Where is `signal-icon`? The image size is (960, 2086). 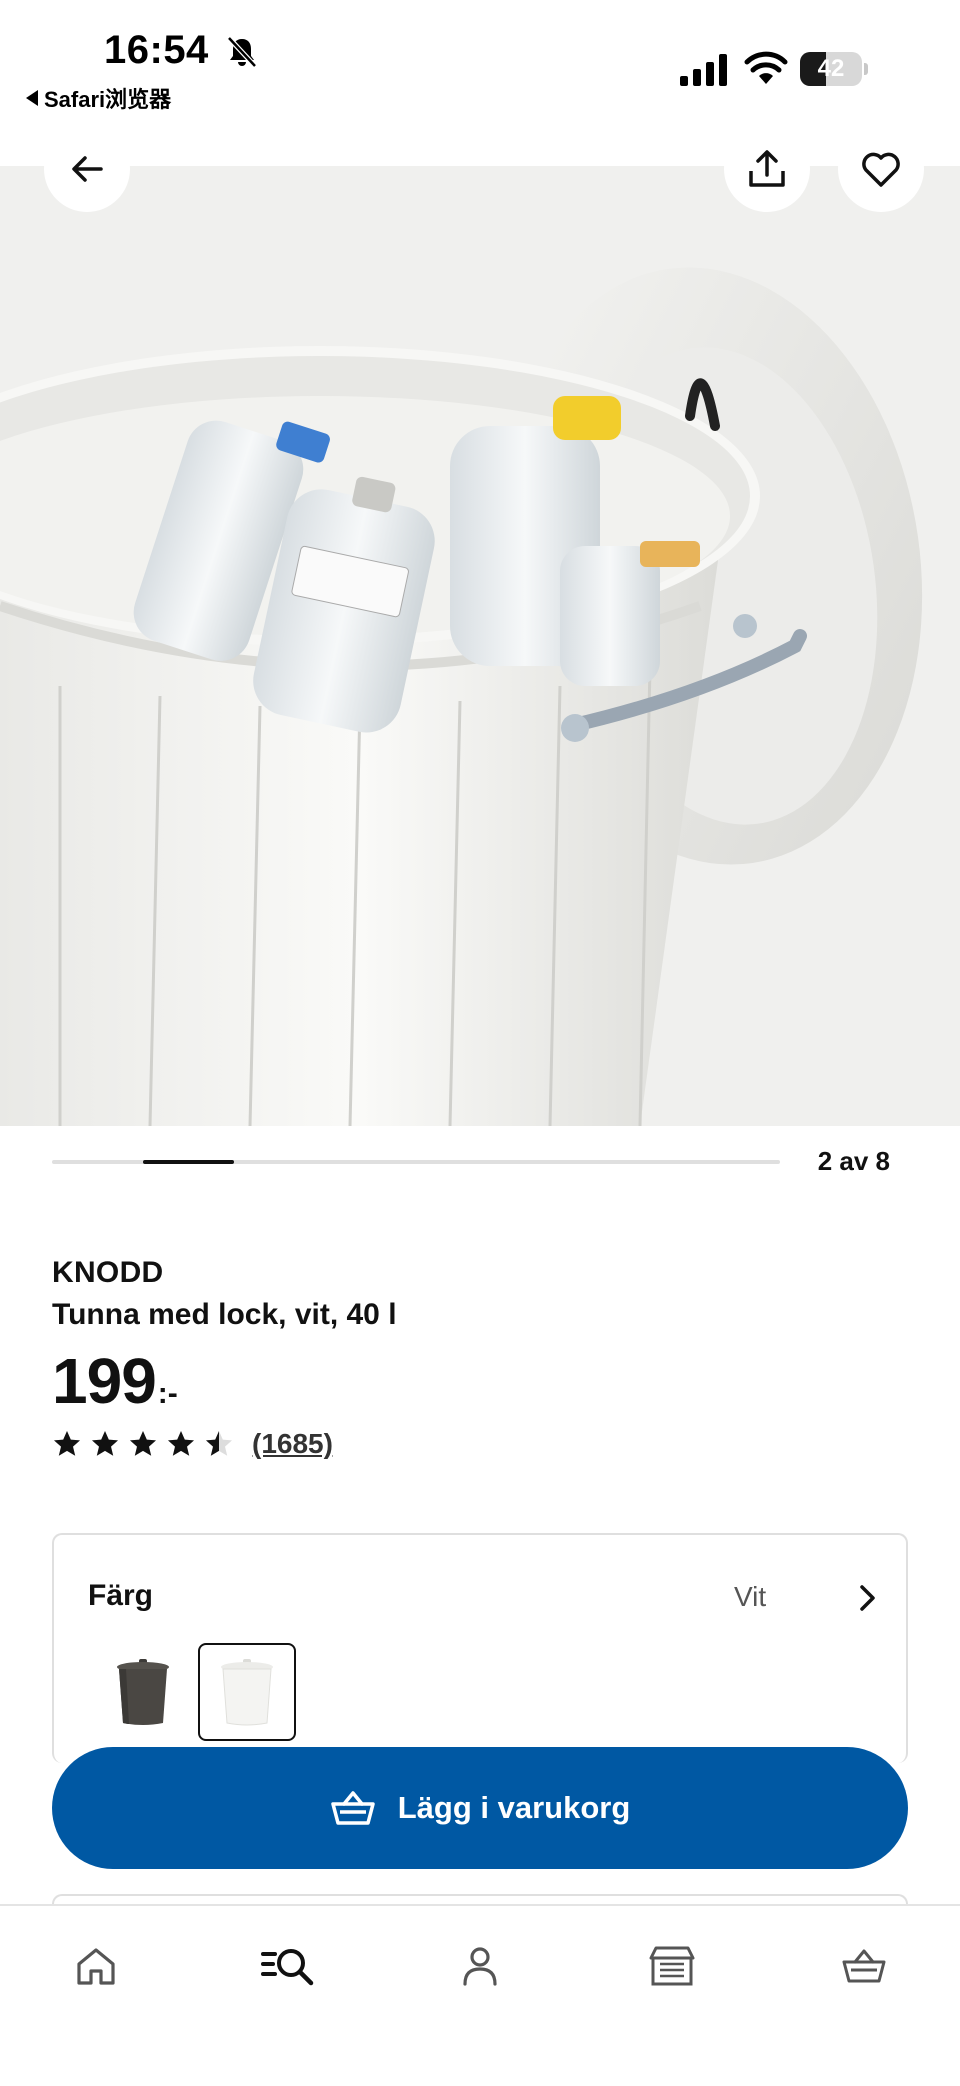
signal-icon is located at coordinates (703, 70).